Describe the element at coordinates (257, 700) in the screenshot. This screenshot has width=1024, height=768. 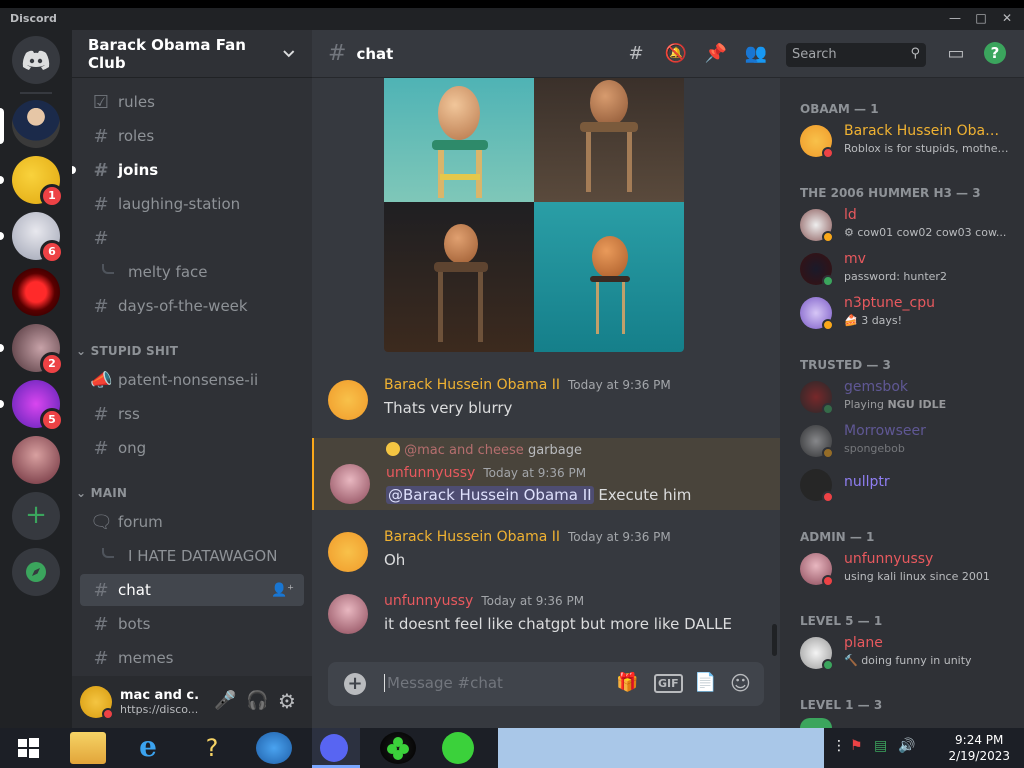
I see `headphones-icon: 🎧` at that location.